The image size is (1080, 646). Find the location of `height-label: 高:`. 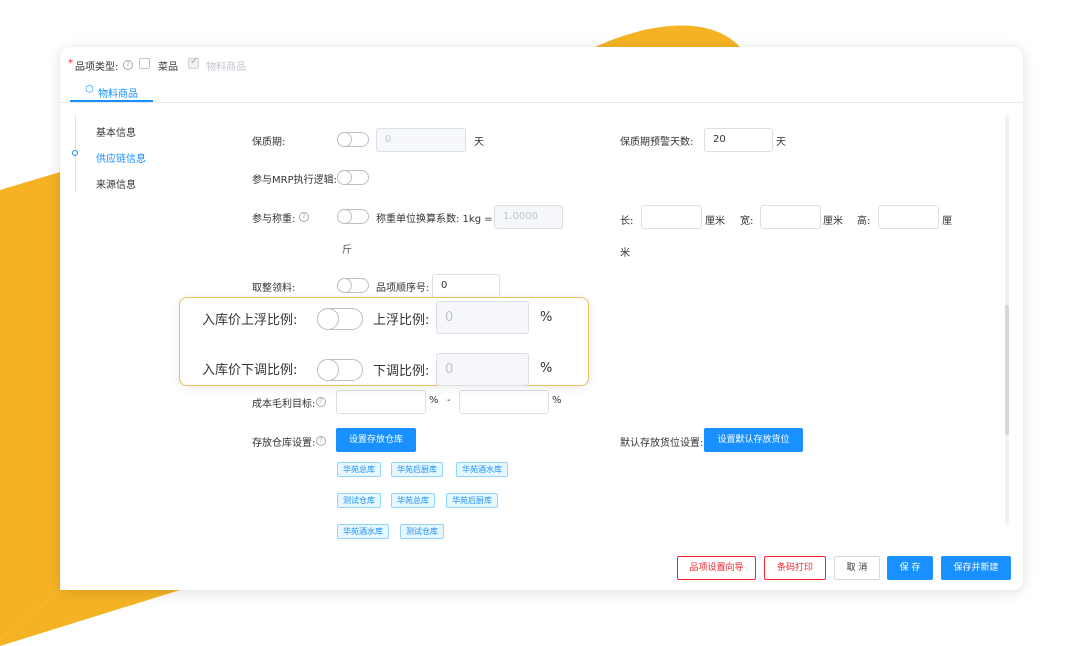

height-label: 高: is located at coordinates (864, 221).